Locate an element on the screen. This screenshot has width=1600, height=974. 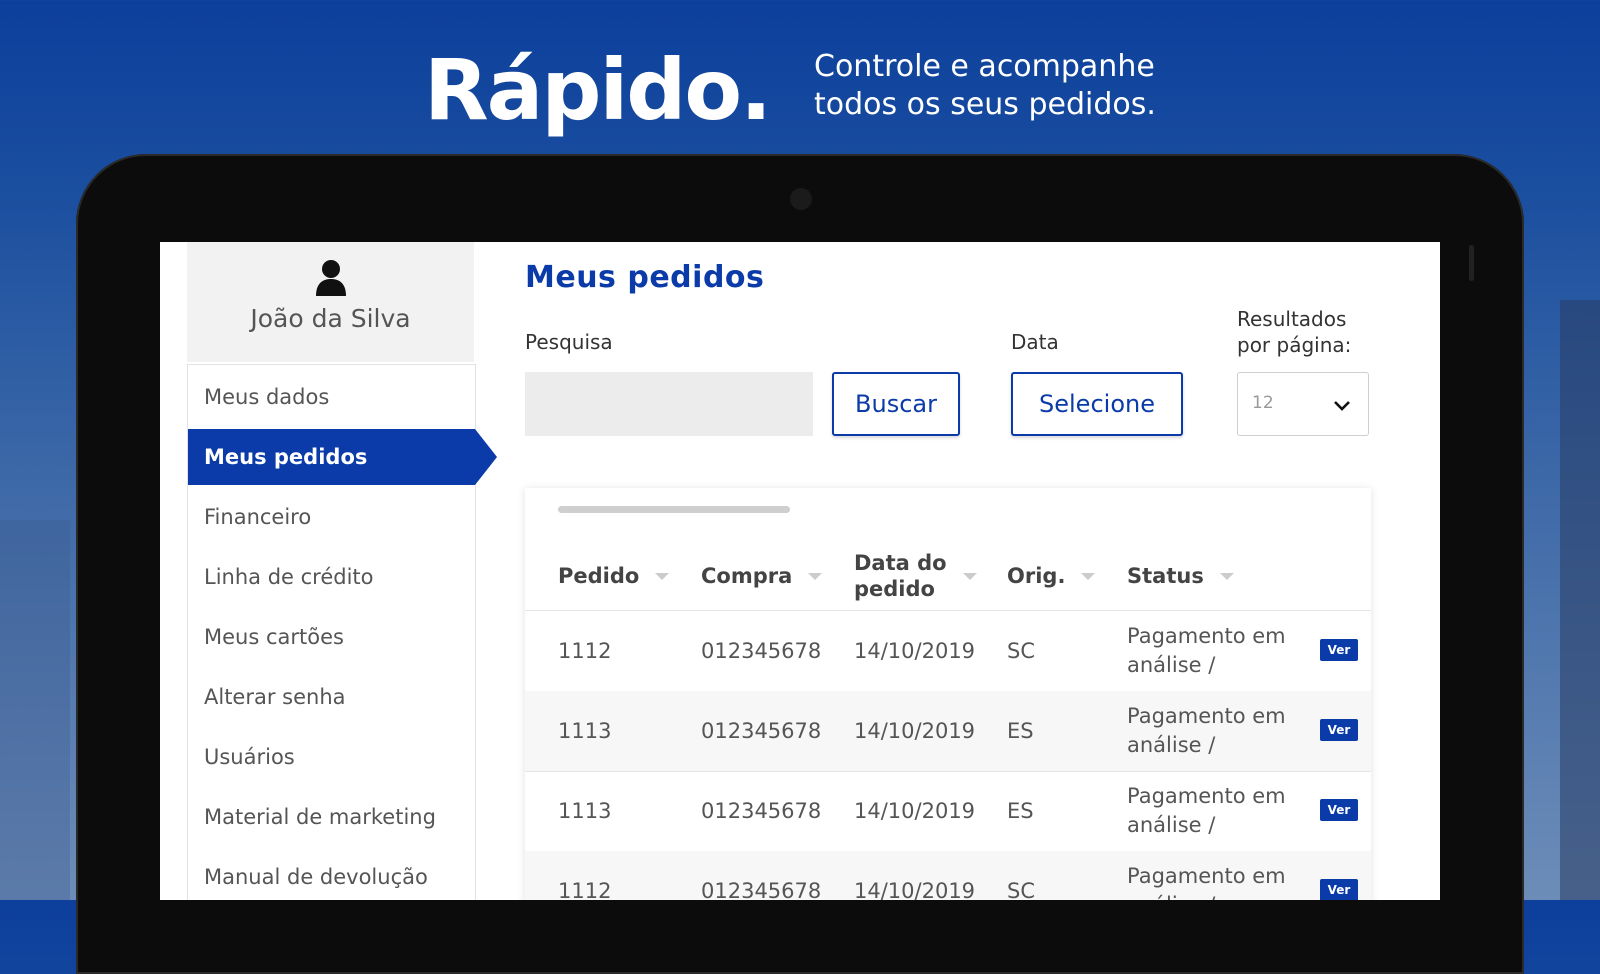
per-page-select: 12 is located at coordinates (1303, 404).